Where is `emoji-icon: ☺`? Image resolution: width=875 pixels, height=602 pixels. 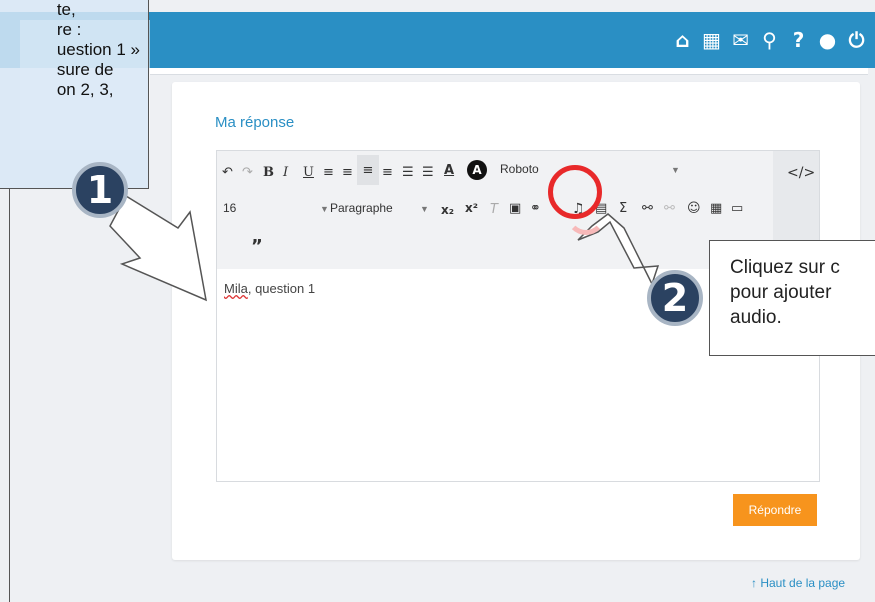 emoji-icon: ☺ is located at coordinates (694, 208).